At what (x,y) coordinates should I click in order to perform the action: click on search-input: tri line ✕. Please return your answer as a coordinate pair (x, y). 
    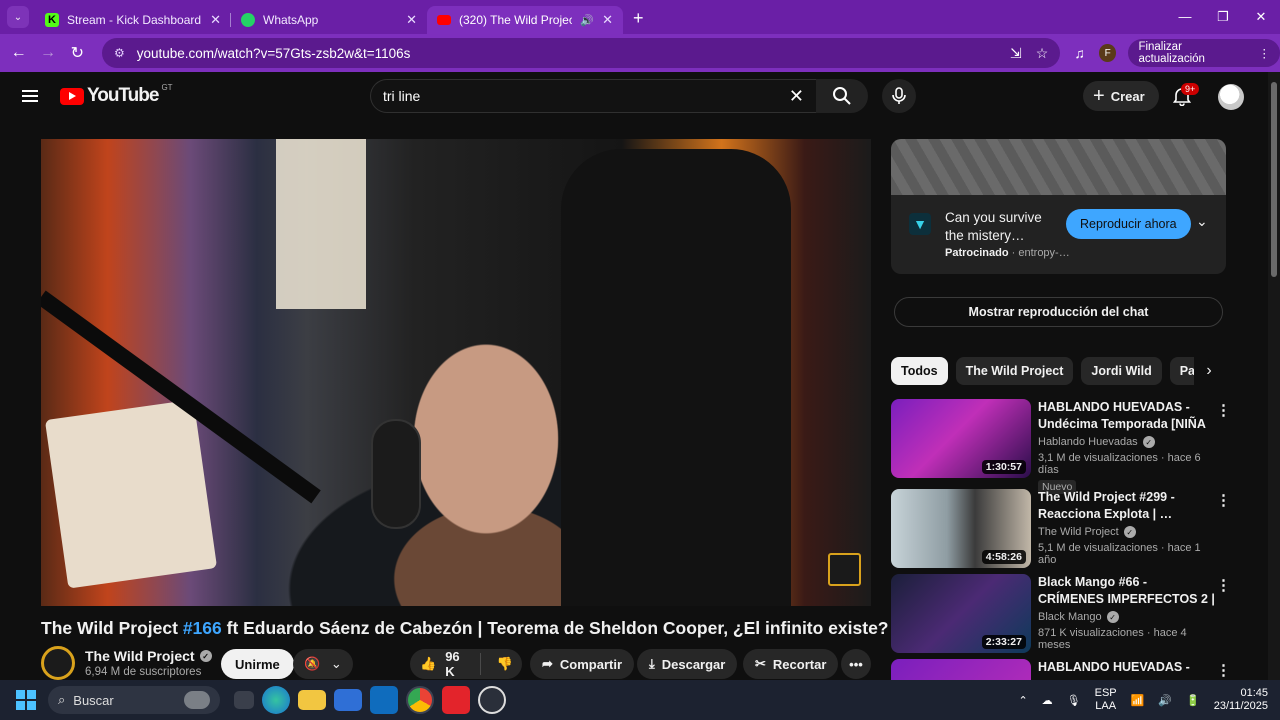
    Looking at the image, I should click on (593, 96).